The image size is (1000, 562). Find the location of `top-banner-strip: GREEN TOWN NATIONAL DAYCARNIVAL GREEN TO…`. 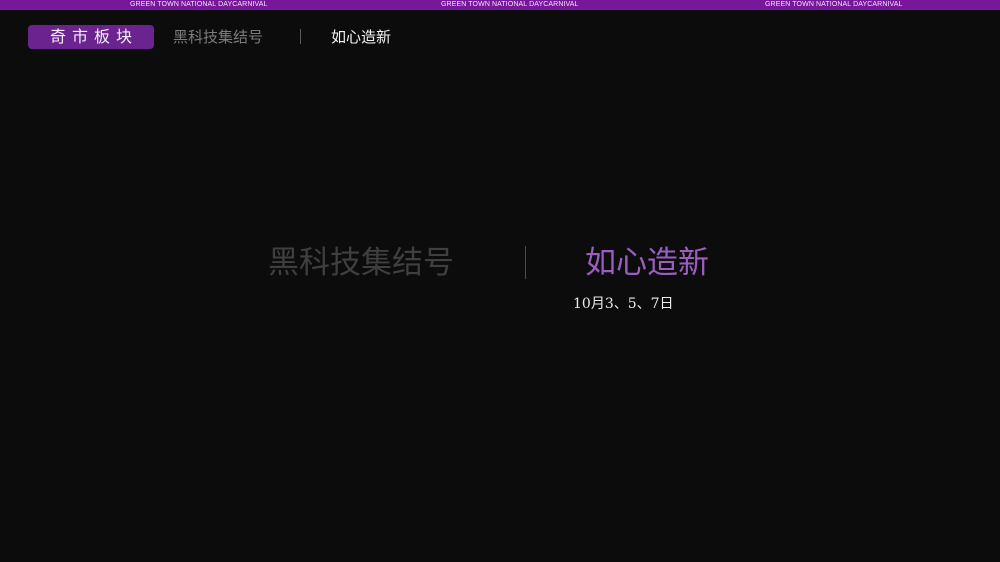

top-banner-strip: GREEN TOWN NATIONAL DAYCARNIVAL GREEN TO… is located at coordinates (500, 5).